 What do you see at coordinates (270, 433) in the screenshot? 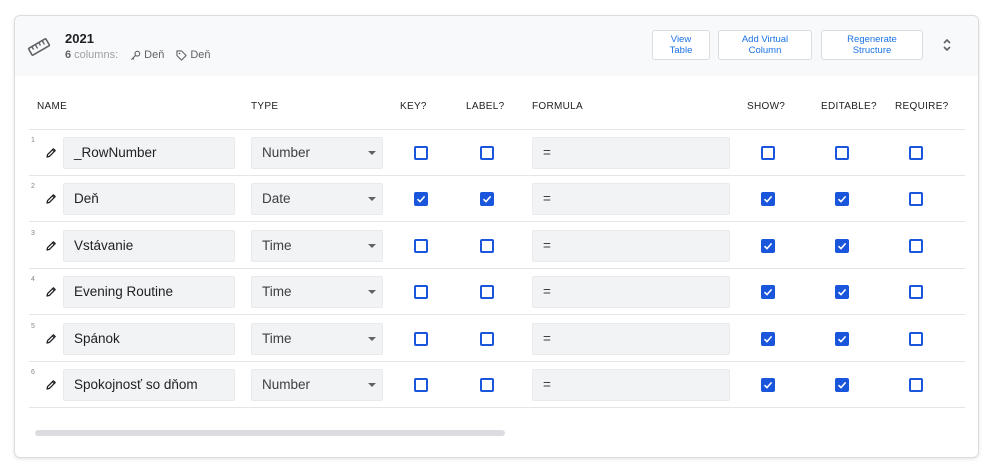
I see `horizontal-scrollbar` at bounding box center [270, 433].